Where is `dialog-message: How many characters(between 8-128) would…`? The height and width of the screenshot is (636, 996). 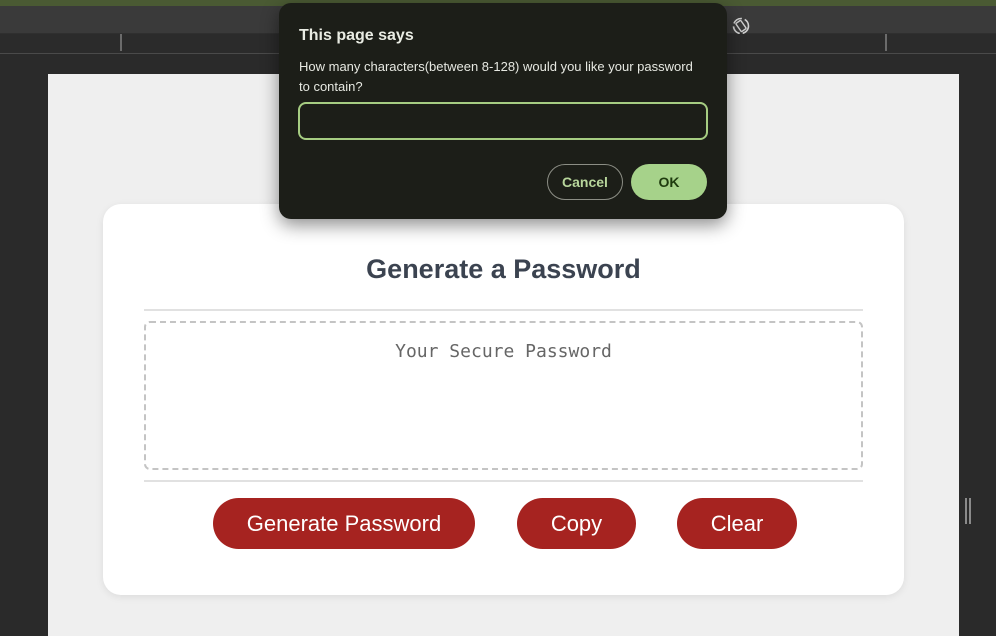 dialog-message: How many characters(between 8-128) would… is located at coordinates (496, 76).